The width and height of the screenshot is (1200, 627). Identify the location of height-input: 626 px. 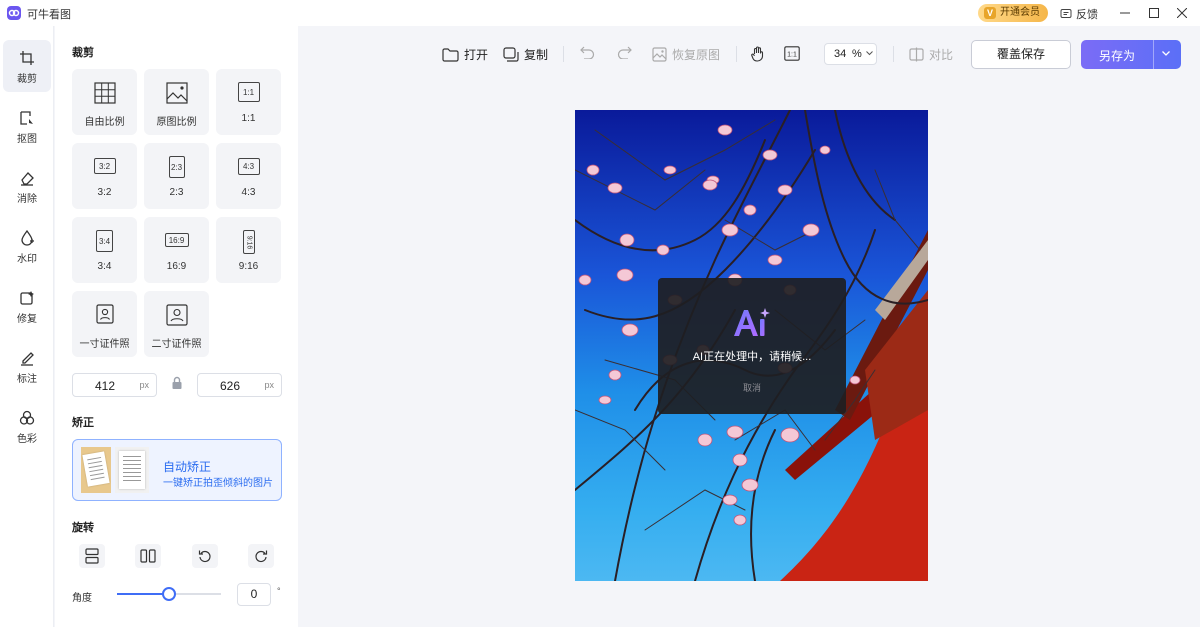
(239, 385).